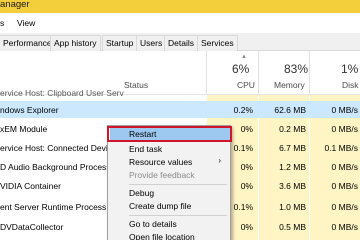 Image resolution: width=360 pixels, height=240 pixels. What do you see at coordinates (180, 6) in the screenshot?
I see `title-bar: anager` at bounding box center [180, 6].